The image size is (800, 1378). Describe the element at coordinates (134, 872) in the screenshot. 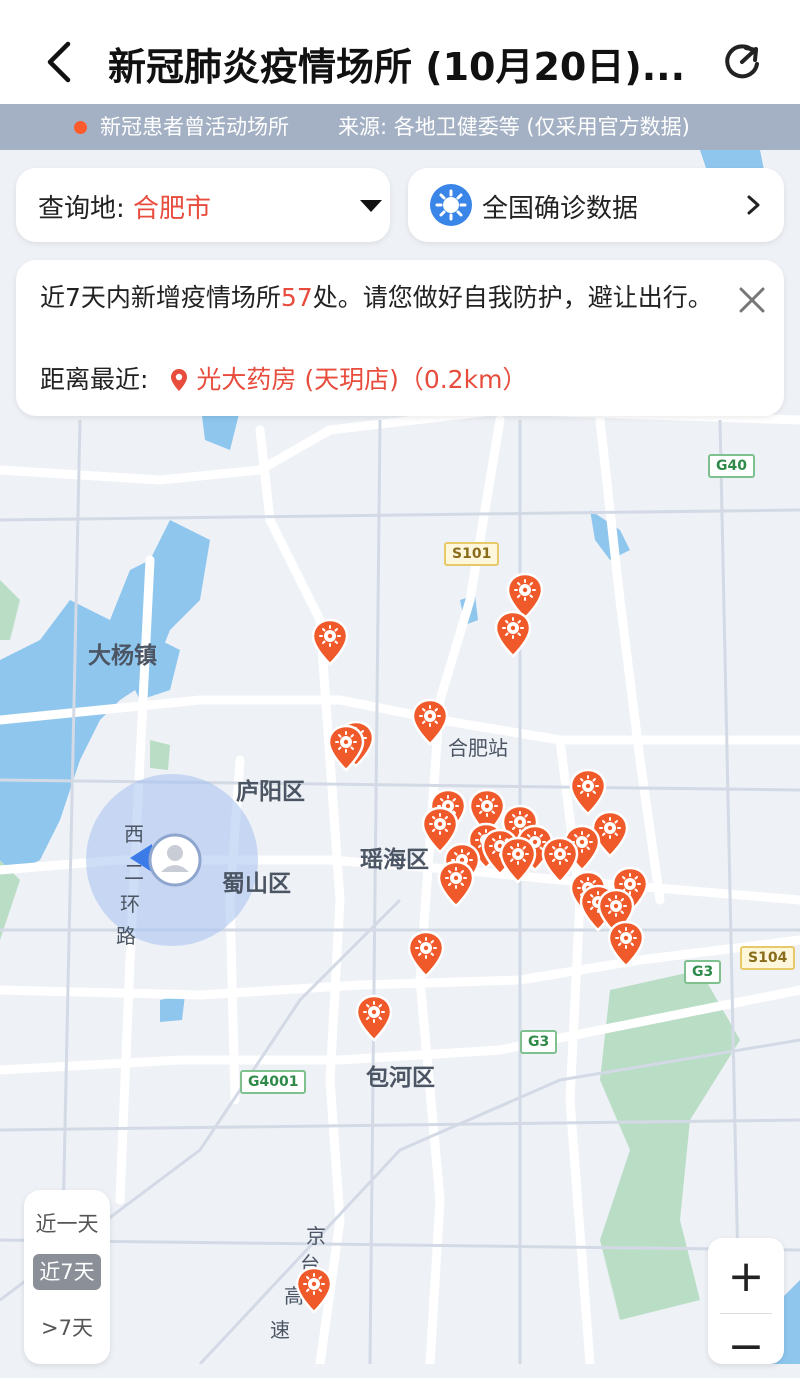

I see `label-road-er: 二` at that location.